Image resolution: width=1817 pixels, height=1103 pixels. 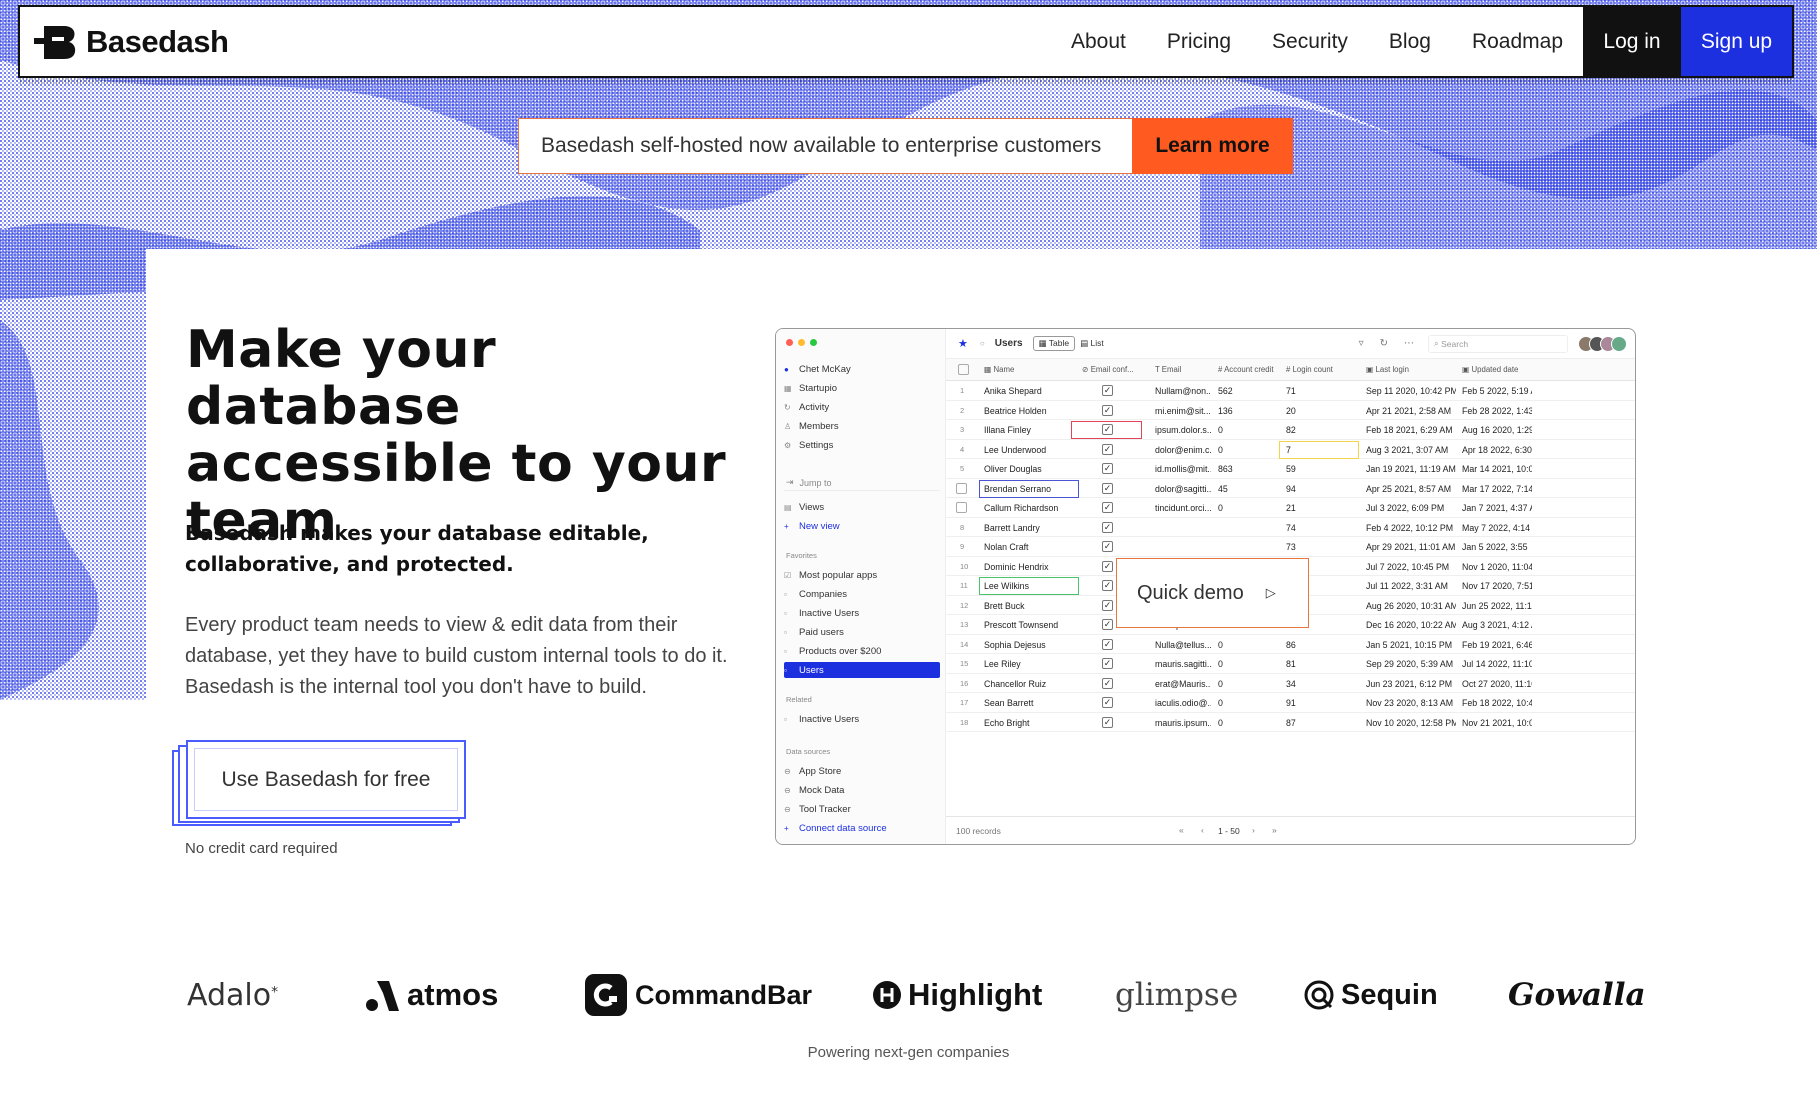 I want to click on column-header-login-count: # Login count, so click(x=1309, y=369).